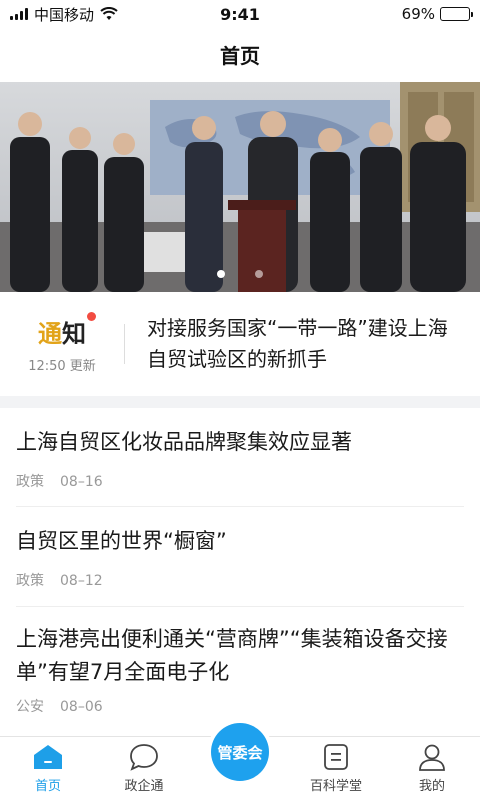 The width and height of the screenshot is (480, 800). What do you see at coordinates (240, 481) in the screenshot?
I see `article-meta: 政策 08–16` at bounding box center [240, 481].